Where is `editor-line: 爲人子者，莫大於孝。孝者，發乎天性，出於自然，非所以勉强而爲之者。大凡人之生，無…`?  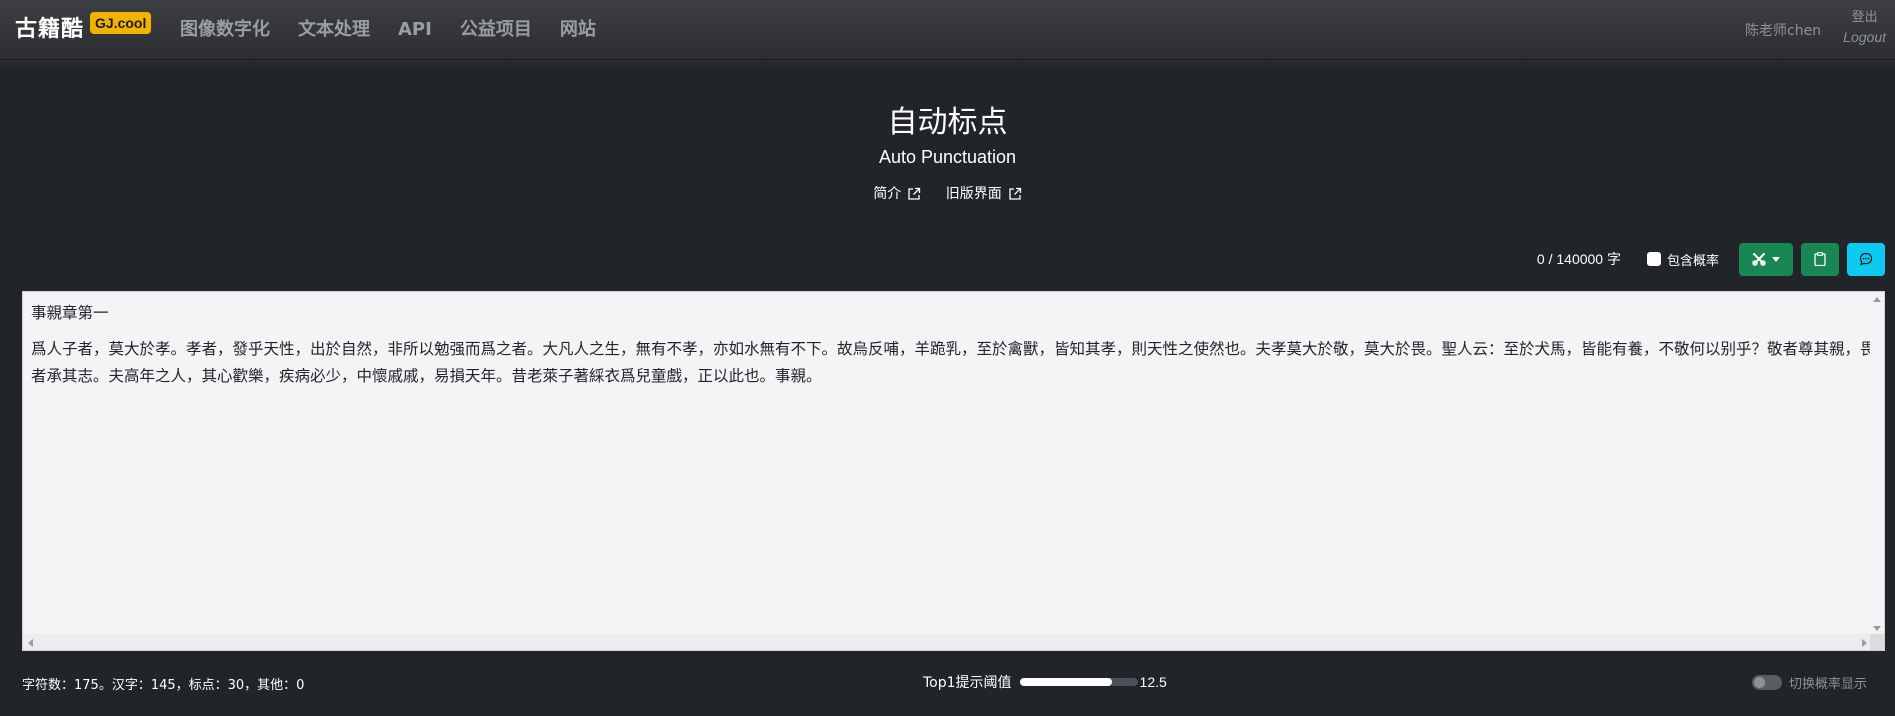 editor-line: 爲人子者，莫大於孝。孝者，發乎天性，出於自然，非所以勉强而爲之者。大凡人之生，無… is located at coordinates (953, 362).